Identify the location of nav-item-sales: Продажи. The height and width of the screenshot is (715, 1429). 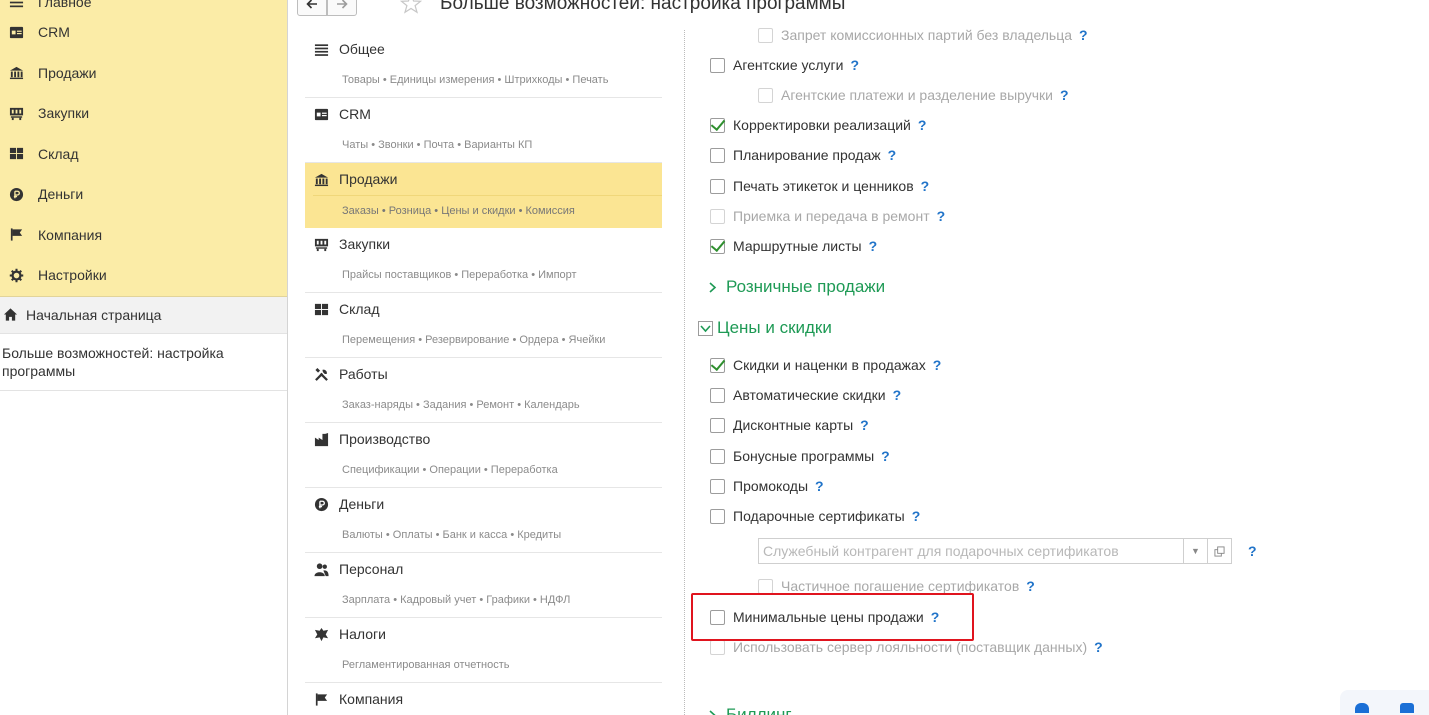
(143, 73).